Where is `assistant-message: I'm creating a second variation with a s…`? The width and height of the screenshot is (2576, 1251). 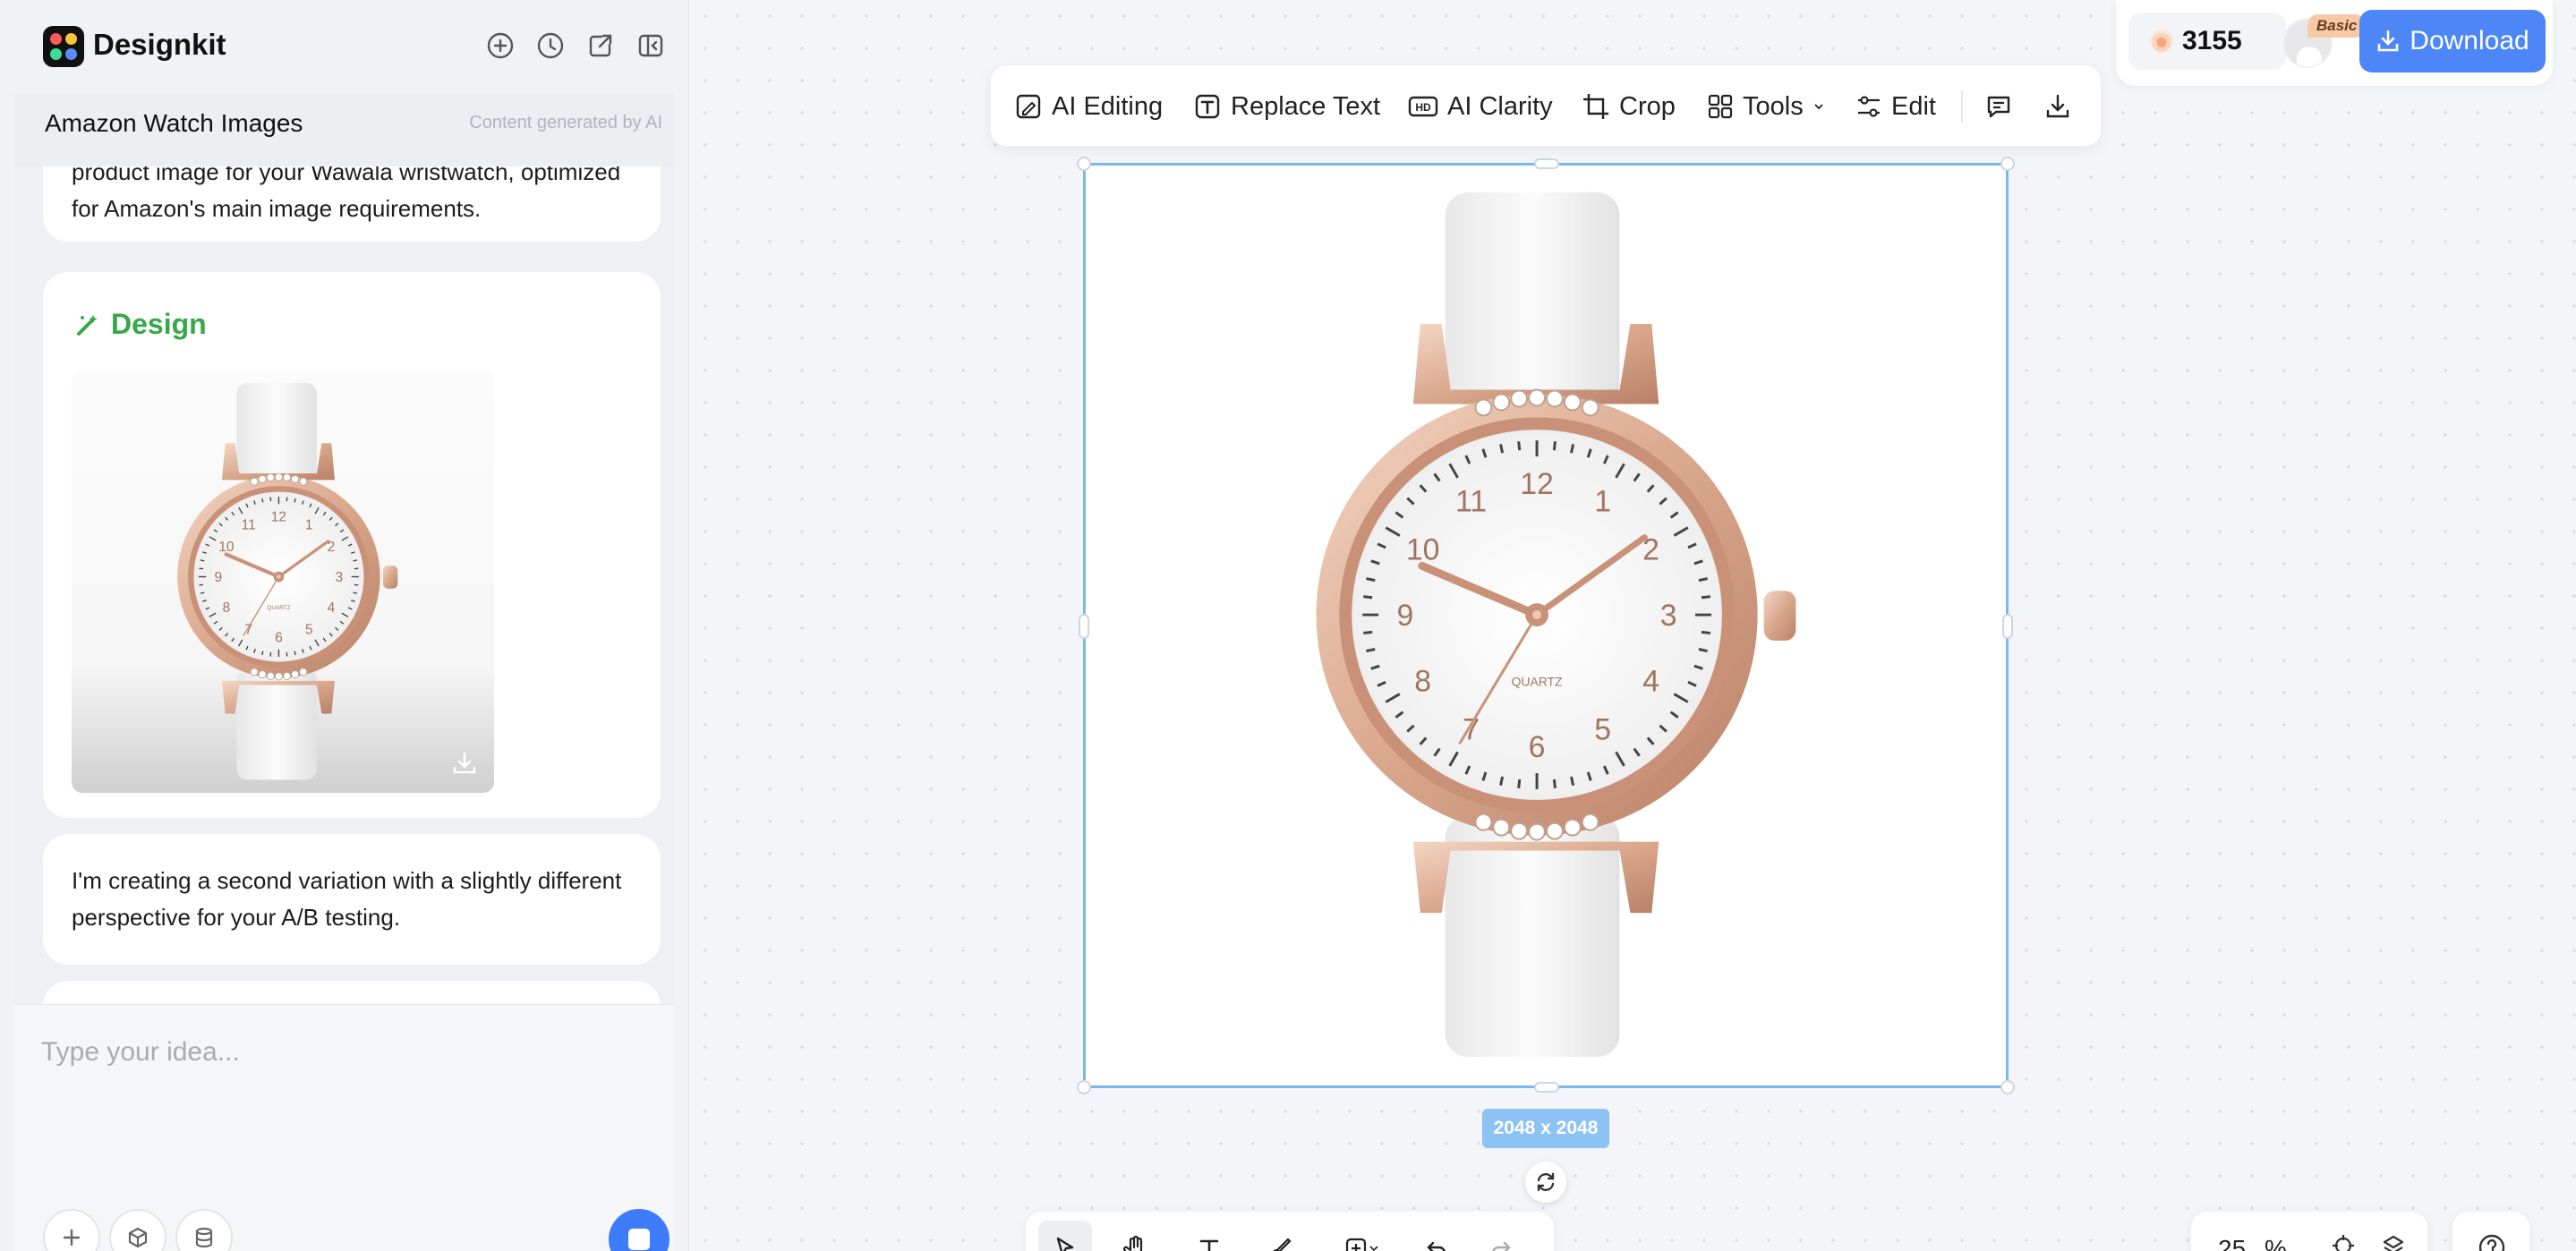
assistant-message: I'm creating a second variation with a s… is located at coordinates (352, 899).